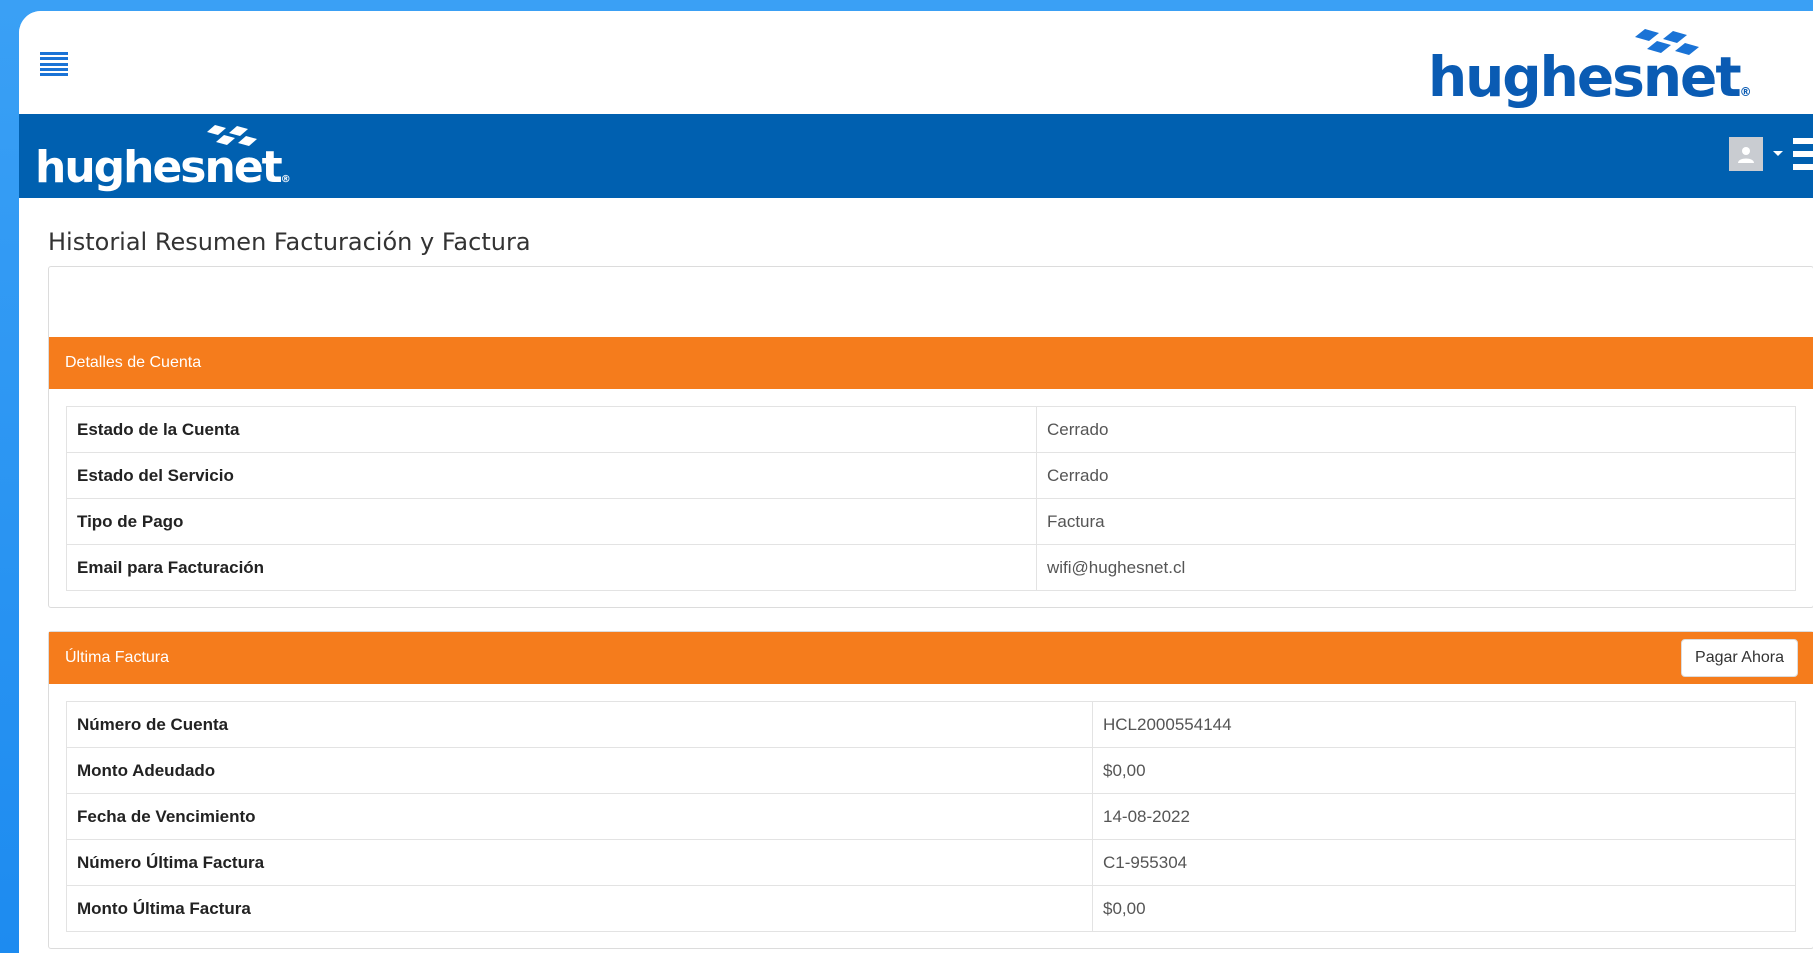 This screenshot has height=953, width=1813. Describe the element at coordinates (1416, 521) in the screenshot. I see `row-value: Factura` at that location.